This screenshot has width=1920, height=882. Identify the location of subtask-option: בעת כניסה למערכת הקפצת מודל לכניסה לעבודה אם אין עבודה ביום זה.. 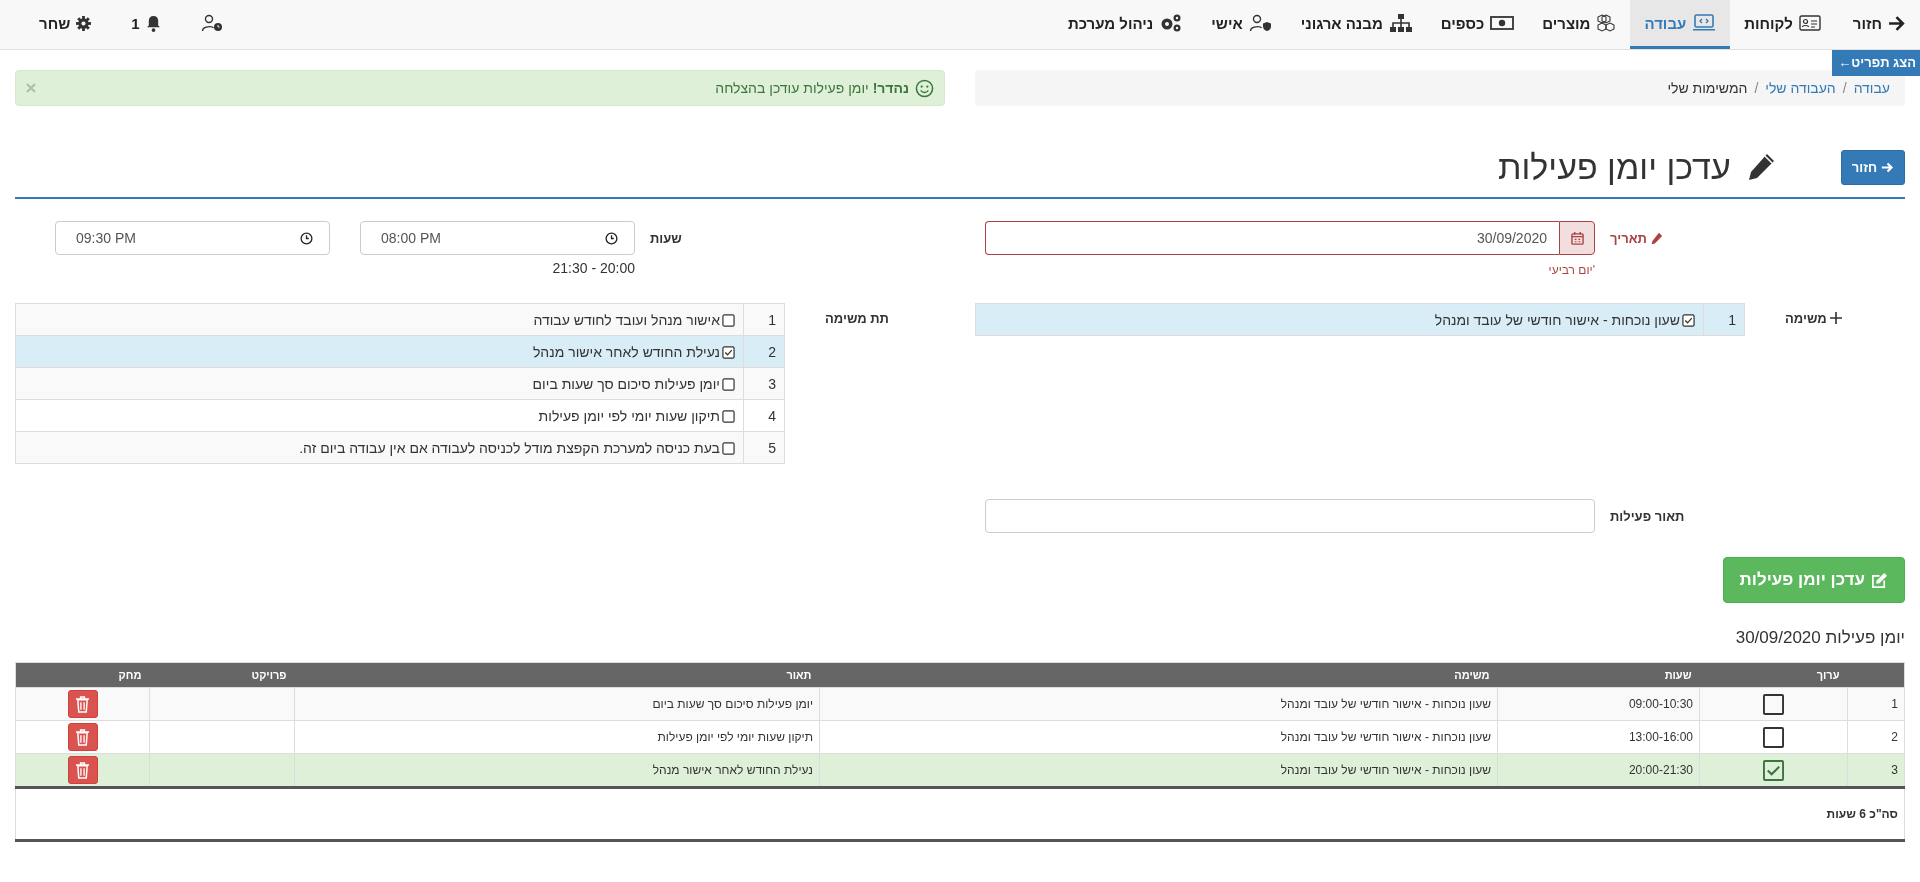
(379, 447).